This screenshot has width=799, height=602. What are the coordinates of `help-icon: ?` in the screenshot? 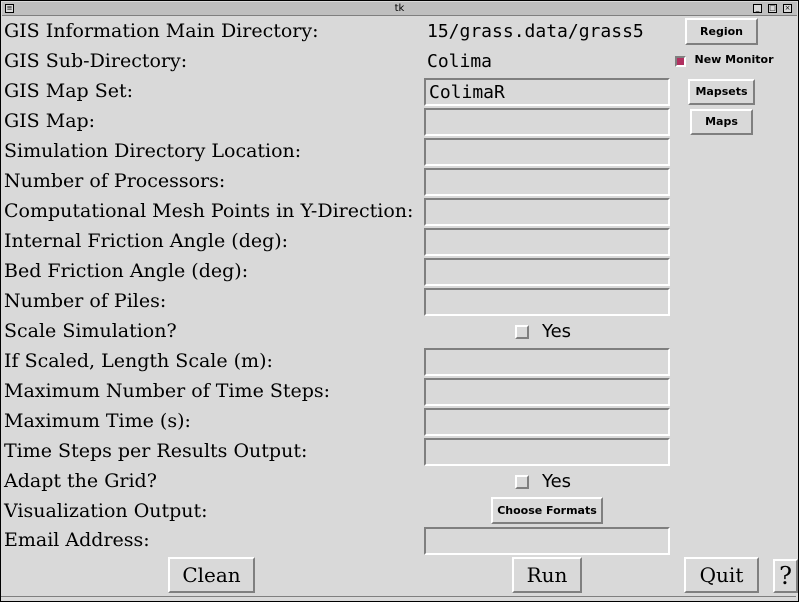 It's located at (785, 576).